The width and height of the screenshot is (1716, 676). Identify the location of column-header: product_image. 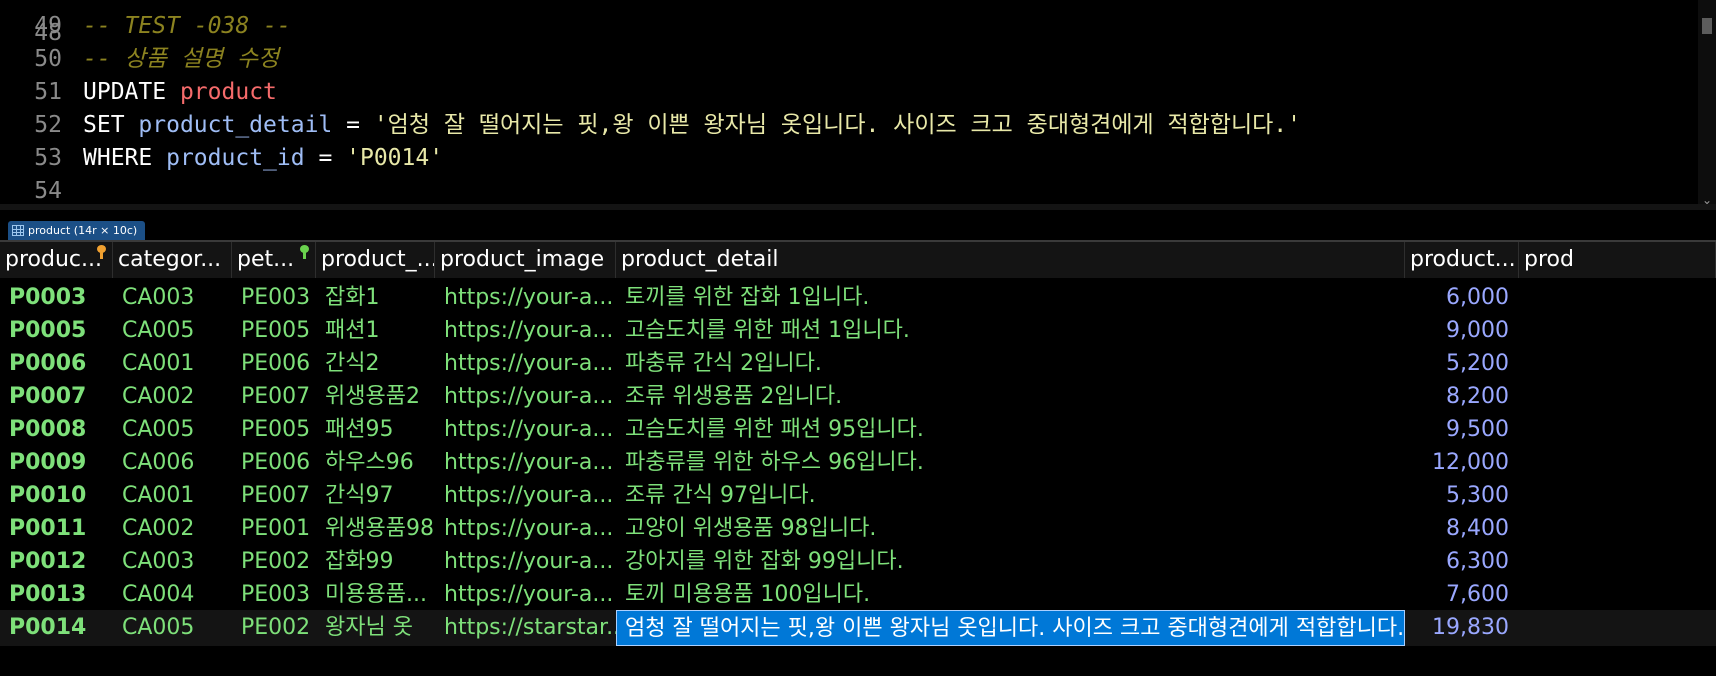
(525, 260).